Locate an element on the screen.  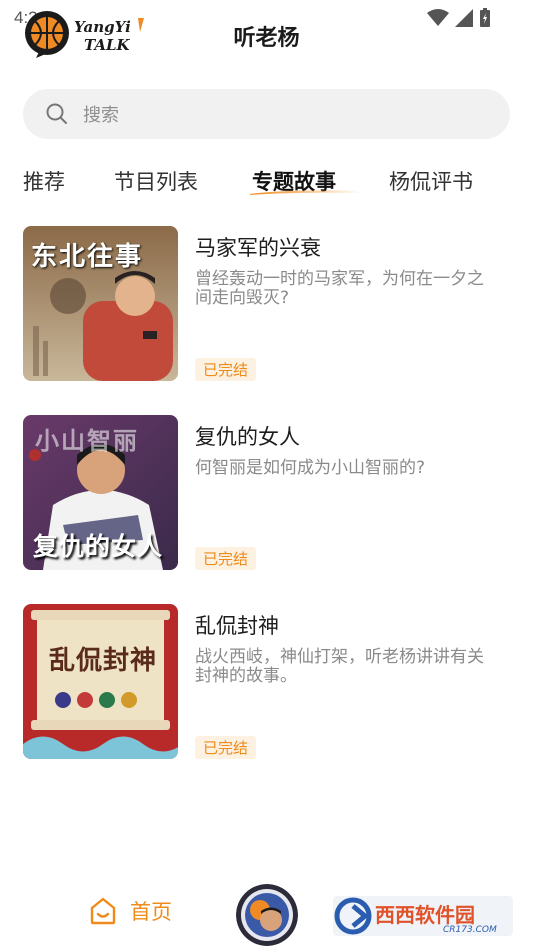
active-tab-indicator is located at coordinates (306, 192).